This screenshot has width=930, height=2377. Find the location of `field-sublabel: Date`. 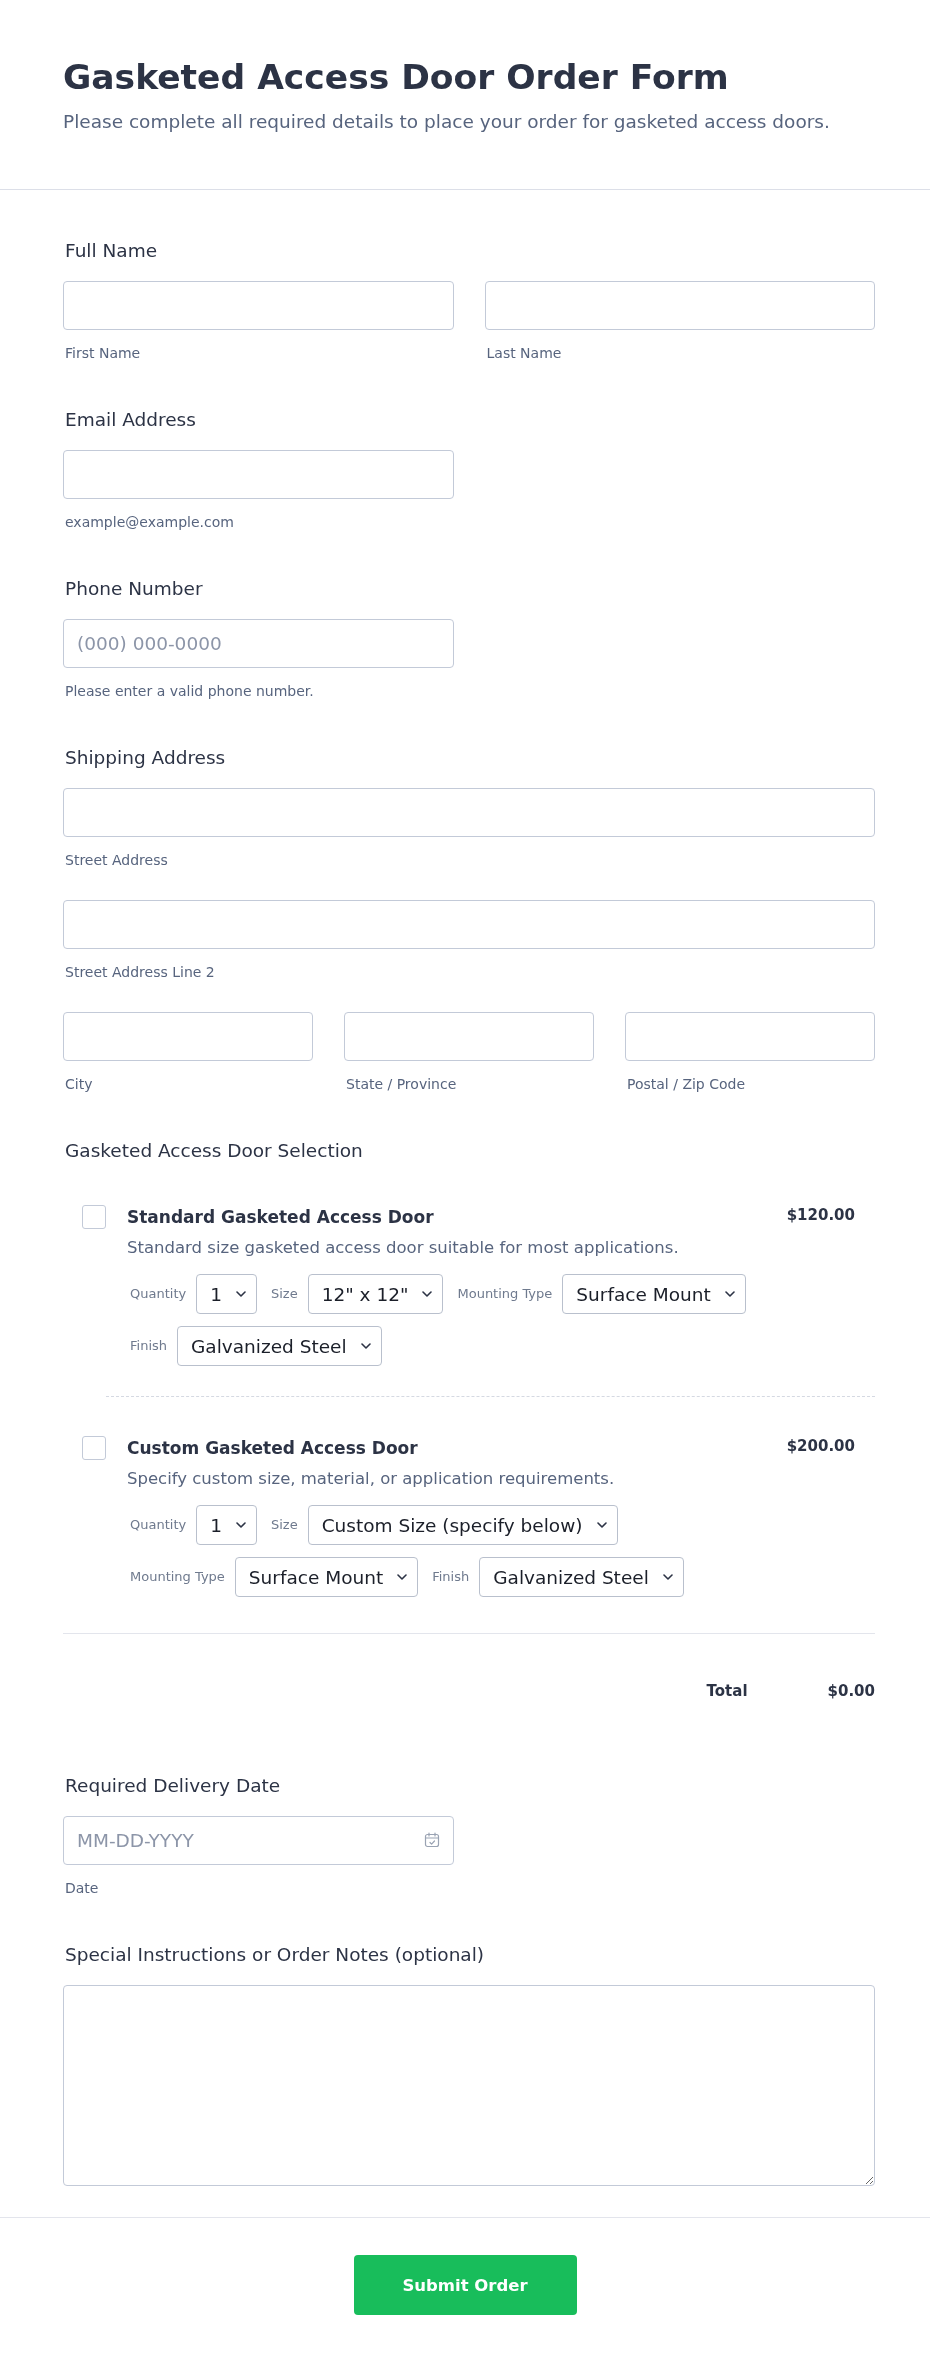

field-sublabel: Date is located at coordinates (82, 1888).